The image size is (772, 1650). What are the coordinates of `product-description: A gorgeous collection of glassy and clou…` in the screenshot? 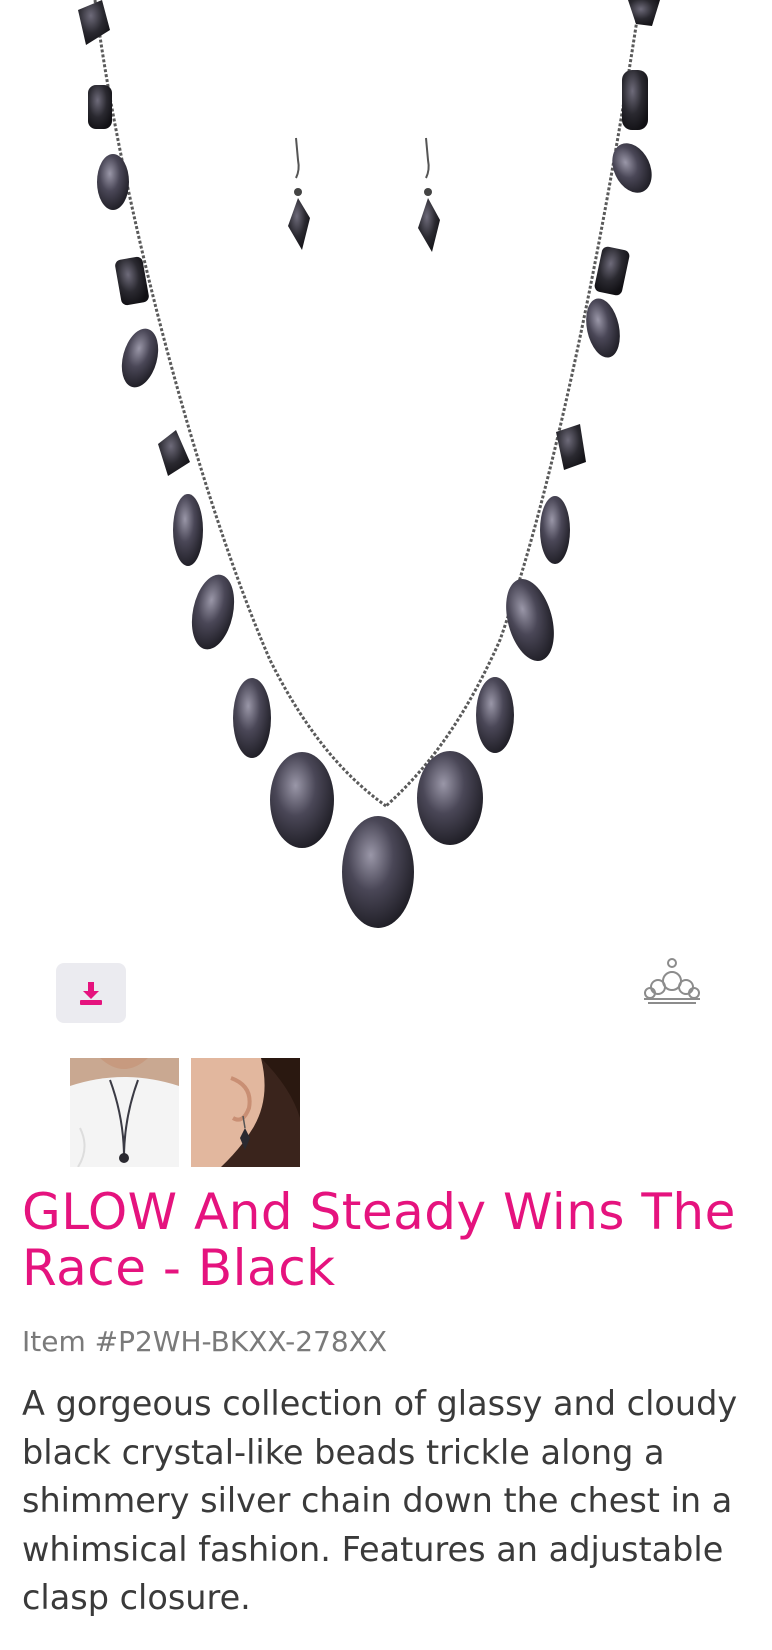 It's located at (380, 1500).